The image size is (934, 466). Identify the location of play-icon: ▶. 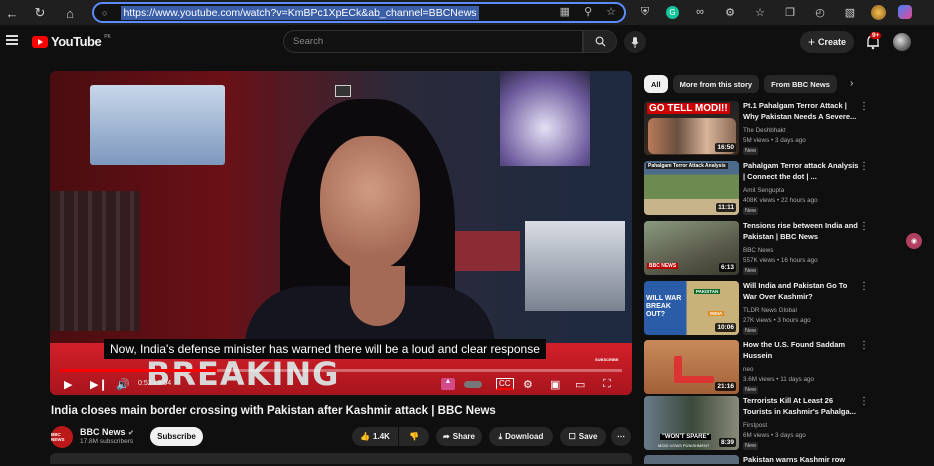
(68, 384).